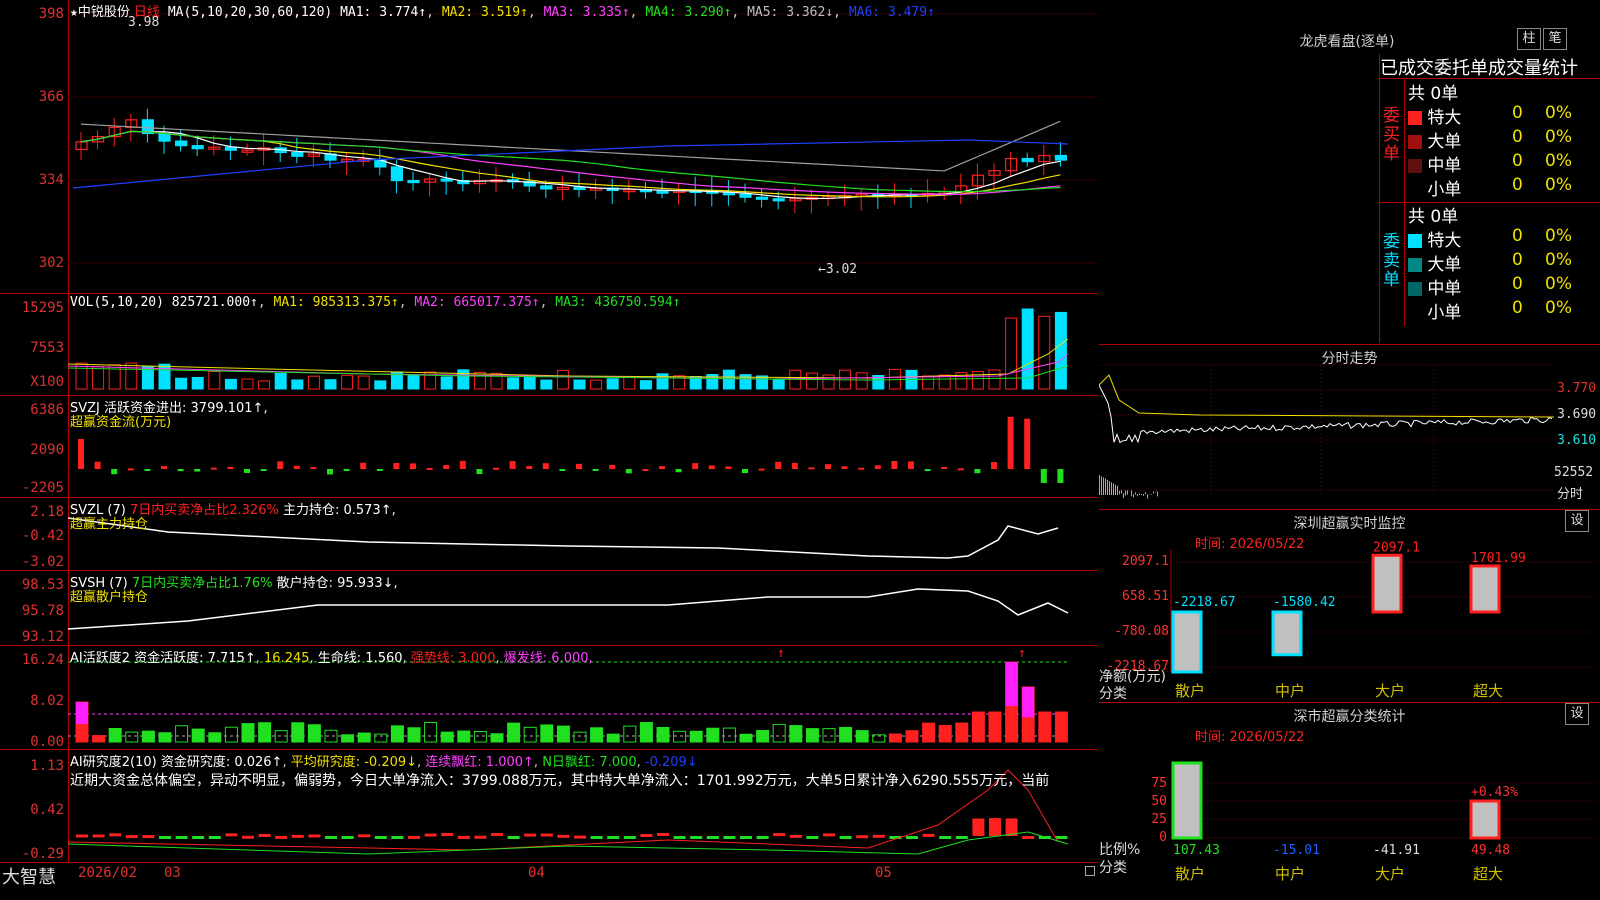 The width and height of the screenshot is (1600, 900). I want to click on intraday-chart, so click(1349, 427).